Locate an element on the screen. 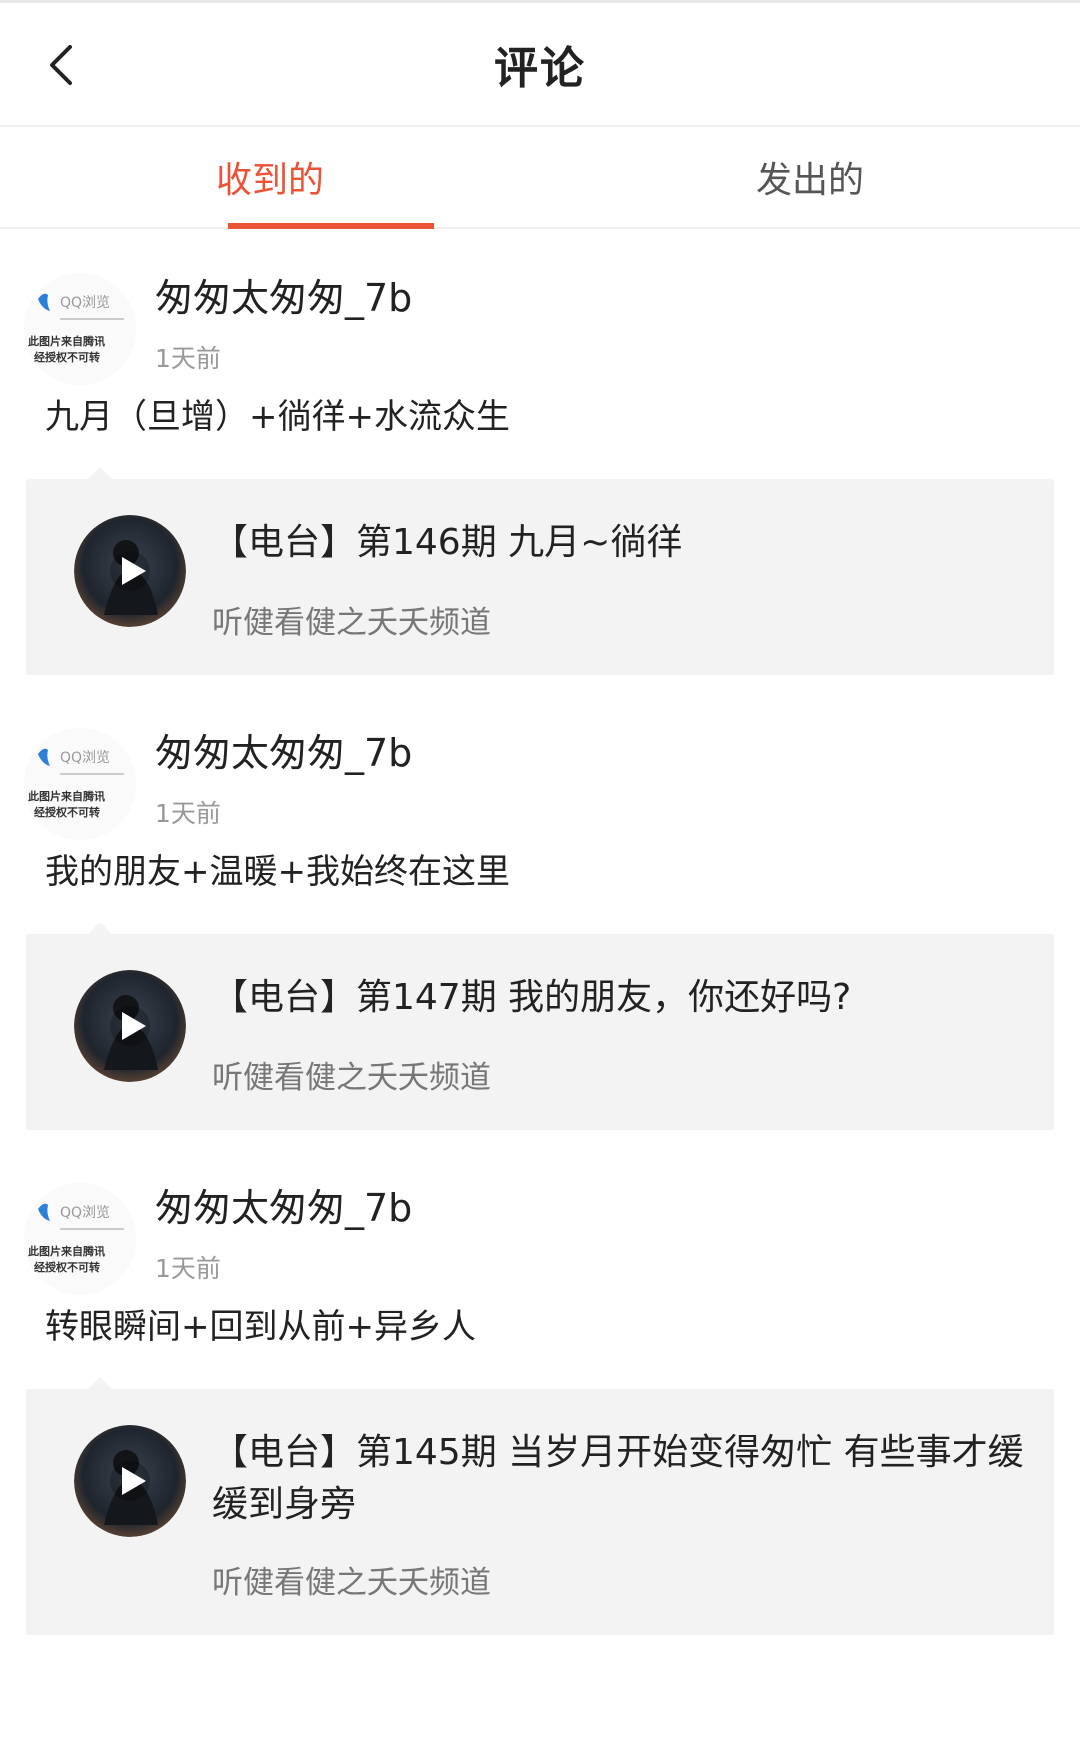 The width and height of the screenshot is (1080, 1741). chevron-left-icon is located at coordinates (61, 65).